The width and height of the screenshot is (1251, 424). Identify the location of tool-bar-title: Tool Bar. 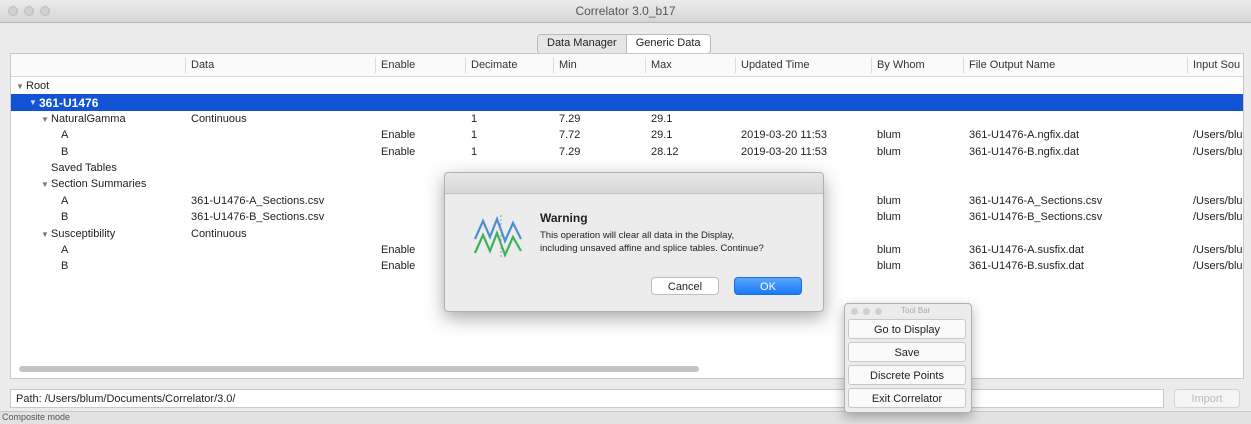
(916, 310).